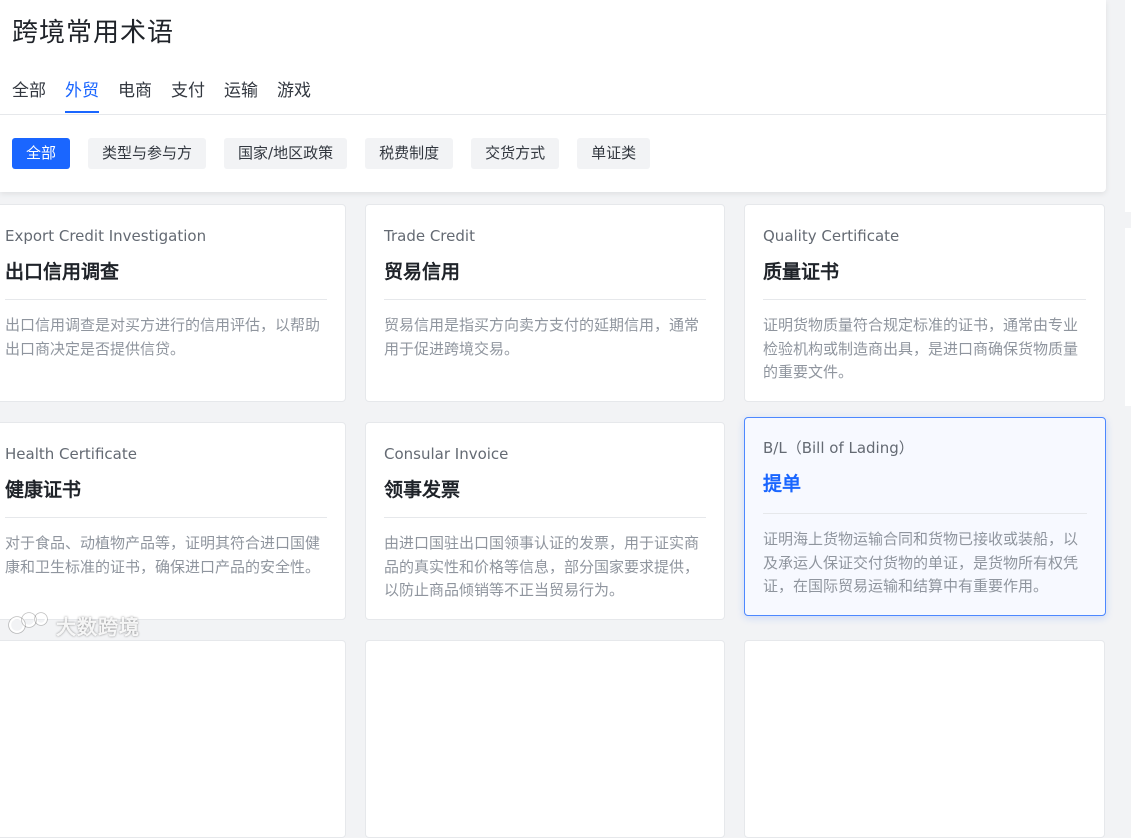  Describe the element at coordinates (409, 153) in the screenshot. I see `filter-chip-tax-system: 税费制度` at that location.